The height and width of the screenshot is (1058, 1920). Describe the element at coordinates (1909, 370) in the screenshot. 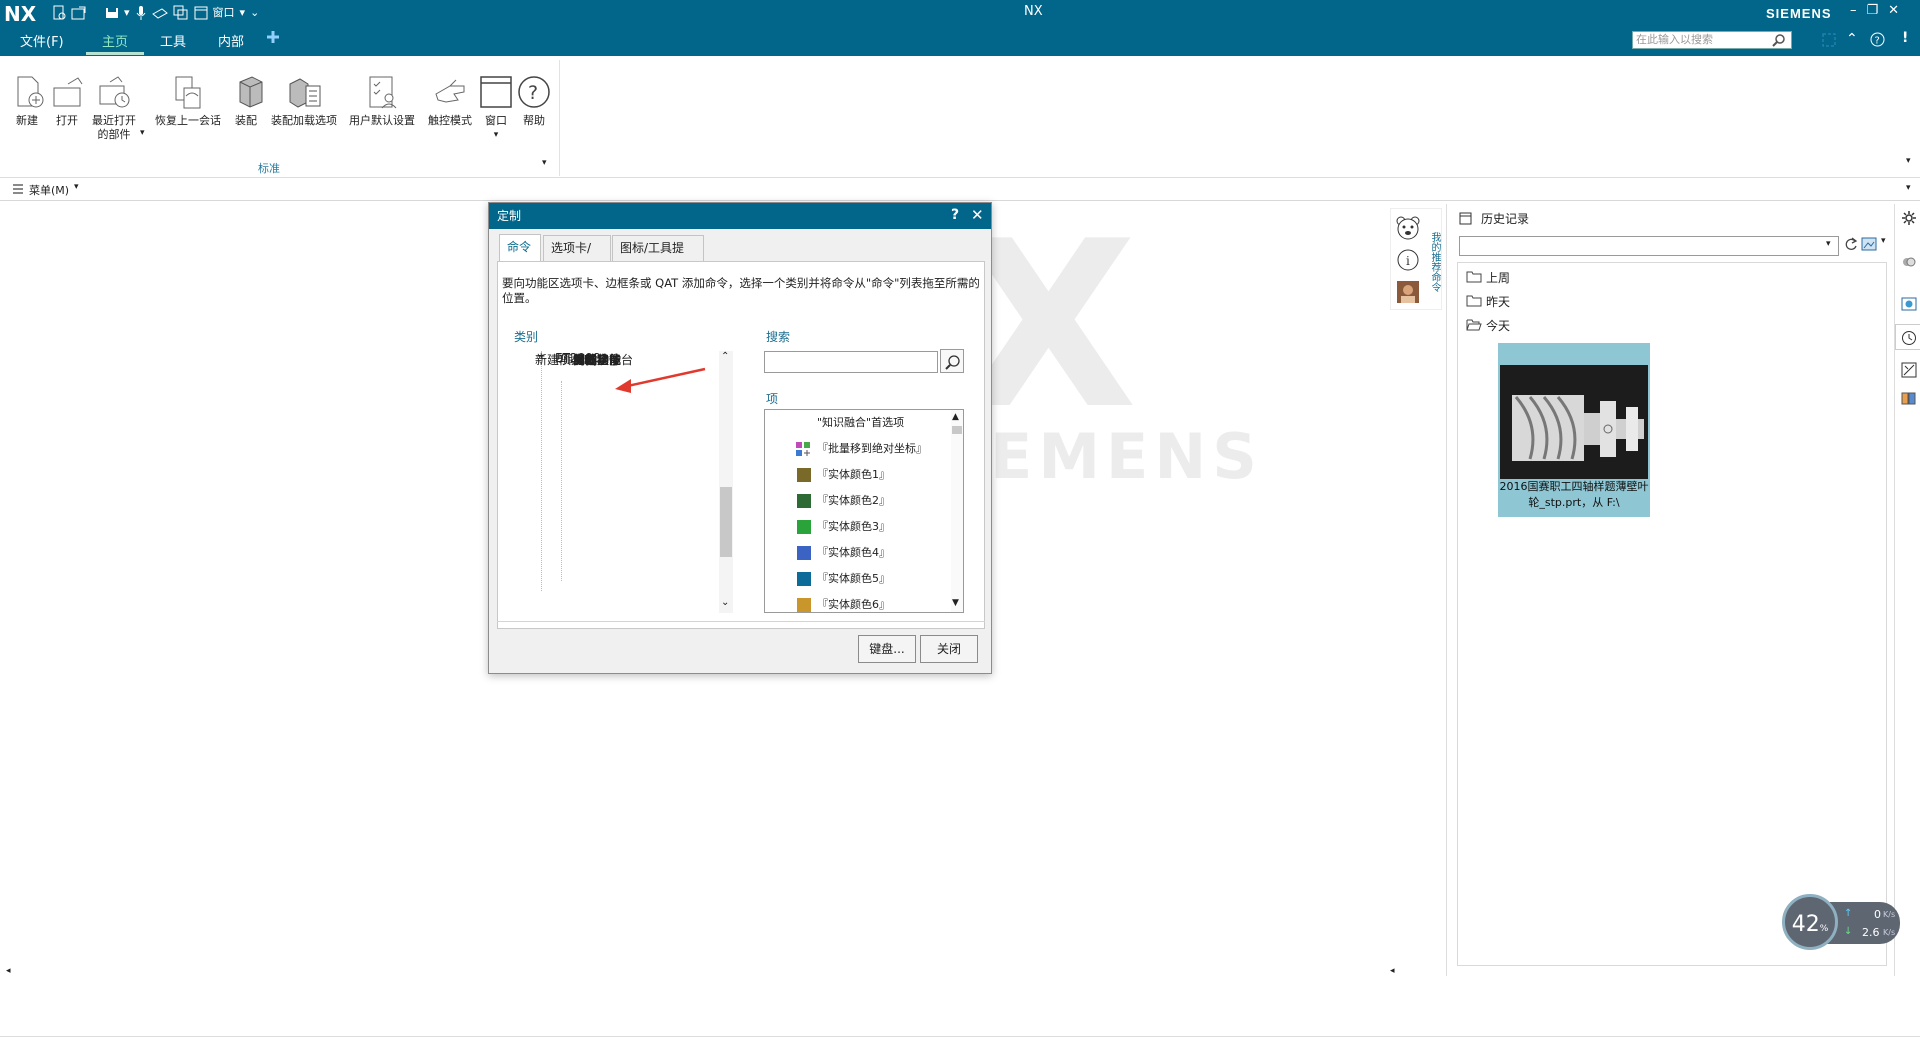

I see `role-tools-icon` at that location.